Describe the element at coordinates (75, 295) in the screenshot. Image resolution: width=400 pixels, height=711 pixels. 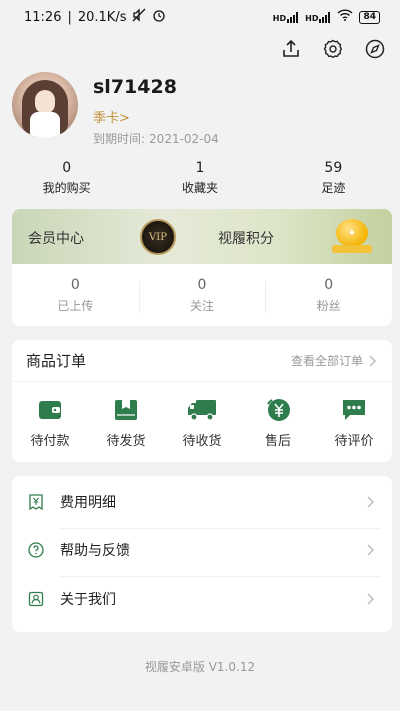
I see `stat-uploaded: 0 已上传` at that location.